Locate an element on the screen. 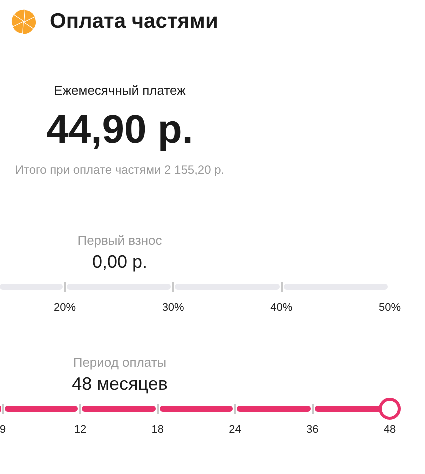 The width and height of the screenshot is (425, 474). slider-thumb is located at coordinates (390, 409).